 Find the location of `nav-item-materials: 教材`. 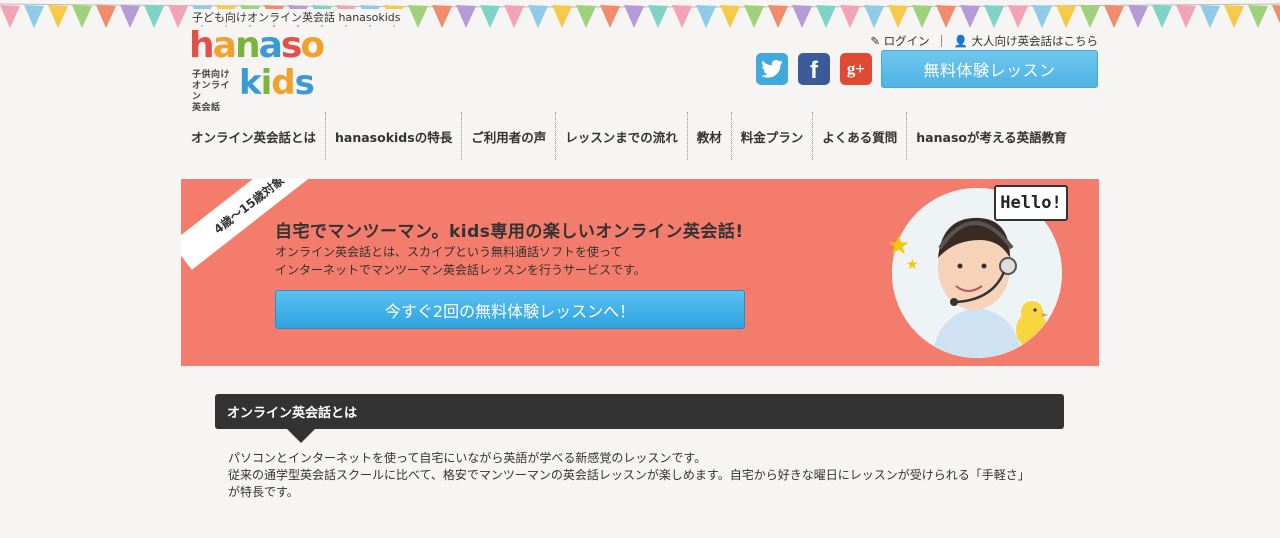

nav-item-materials: 教材 is located at coordinates (708, 136).